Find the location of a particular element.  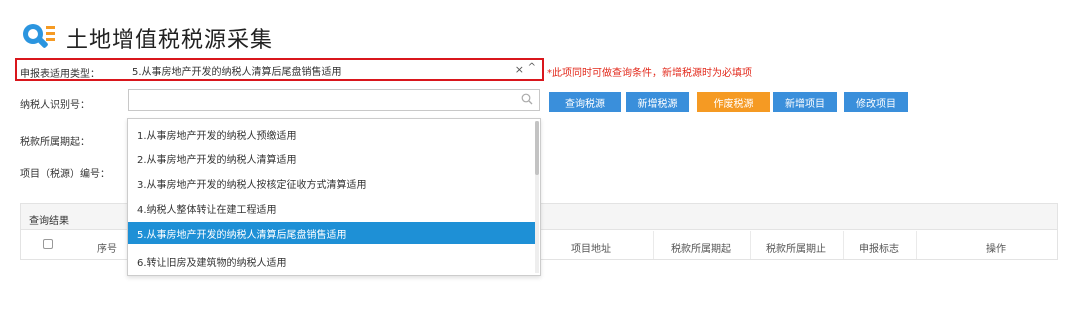

scrollbar-thumb is located at coordinates (537, 148).